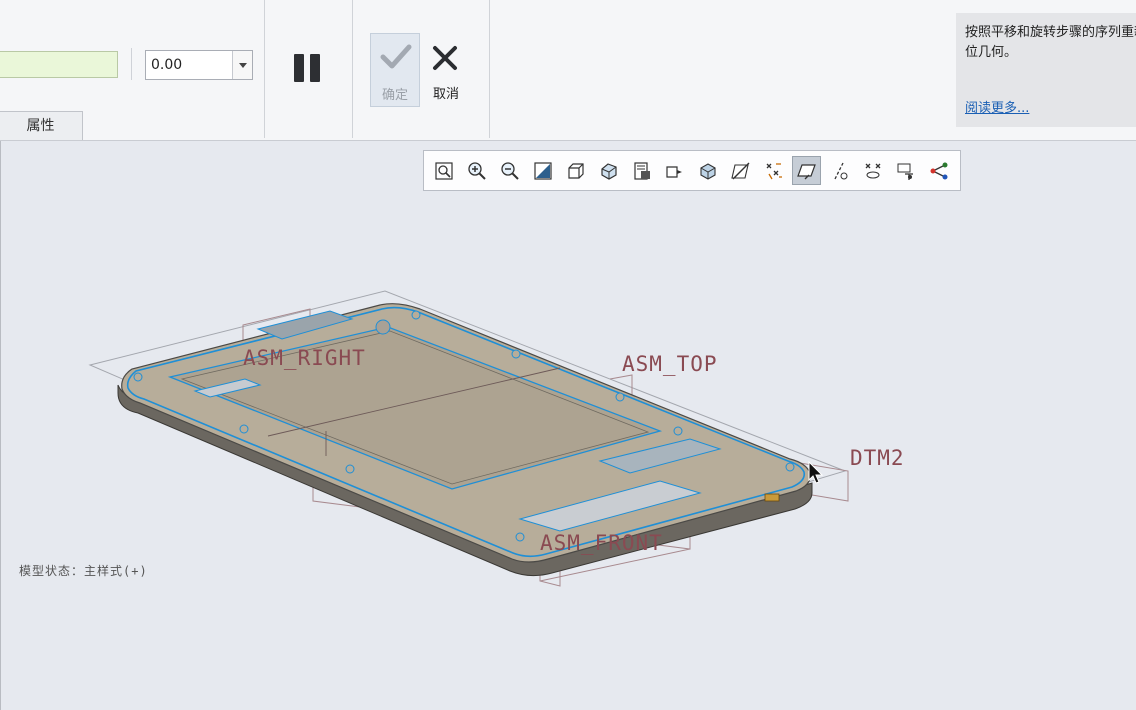  I want to click on point-display-button, so click(872, 170).